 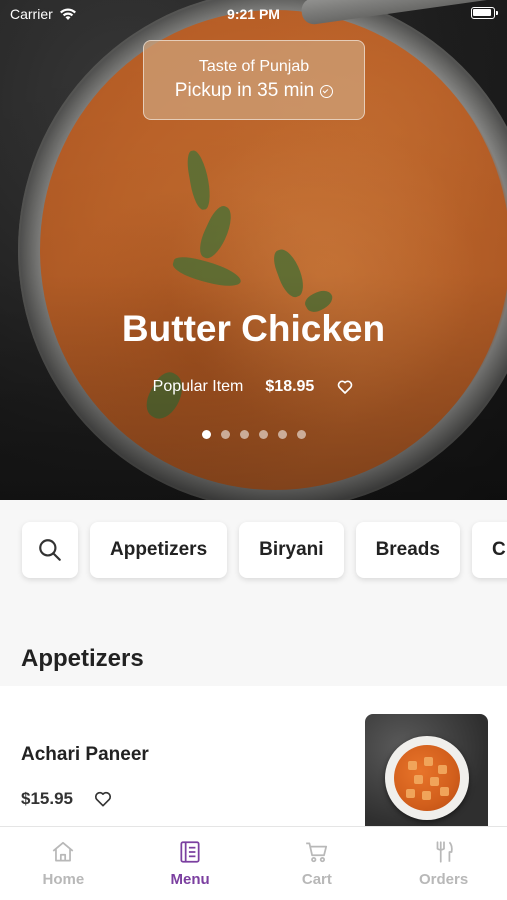 What do you see at coordinates (317, 863) in the screenshot?
I see `tab-cart: Cart` at bounding box center [317, 863].